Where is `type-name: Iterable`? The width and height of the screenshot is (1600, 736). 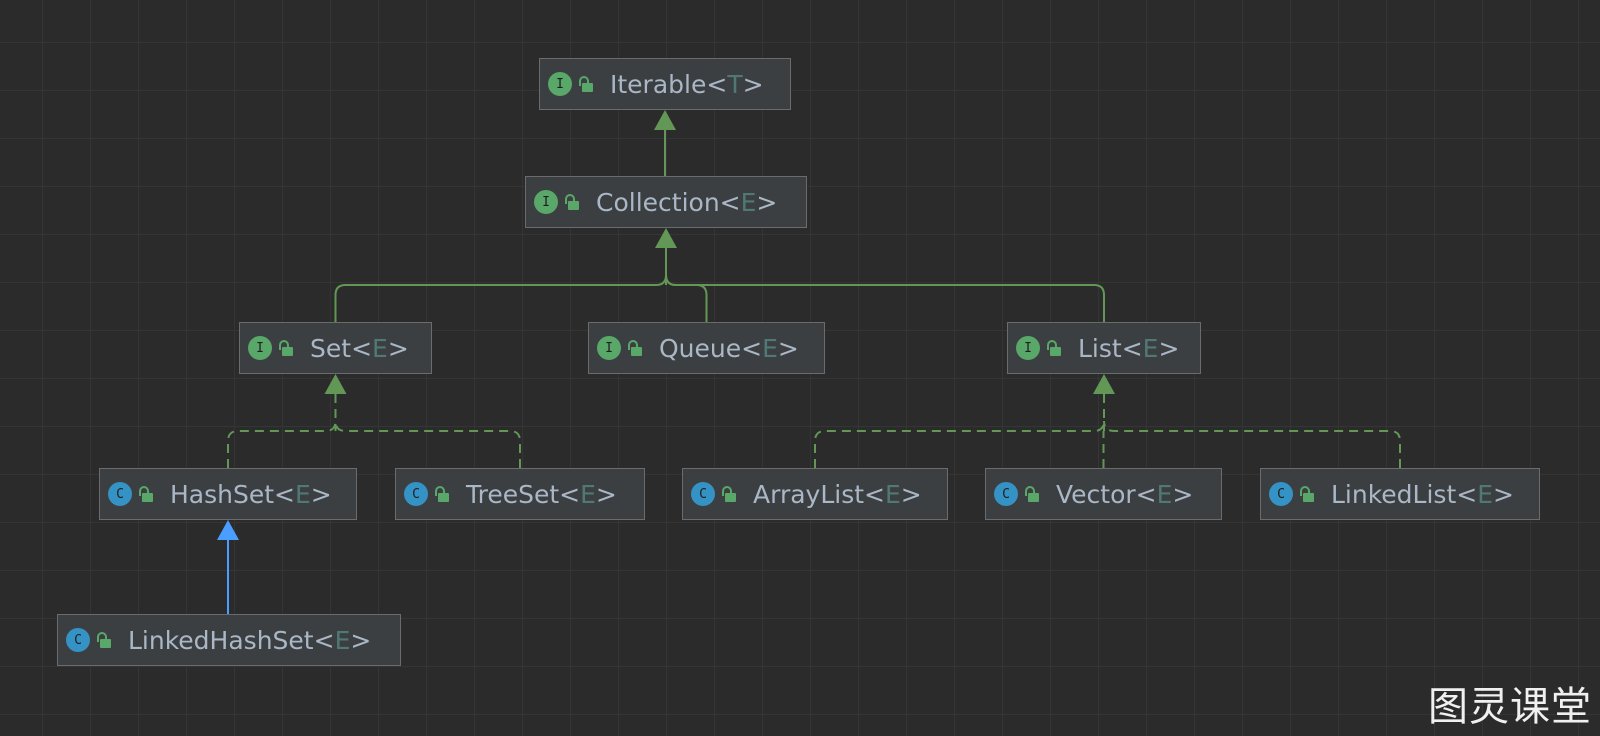
type-name: Iterable is located at coordinates (658, 84).